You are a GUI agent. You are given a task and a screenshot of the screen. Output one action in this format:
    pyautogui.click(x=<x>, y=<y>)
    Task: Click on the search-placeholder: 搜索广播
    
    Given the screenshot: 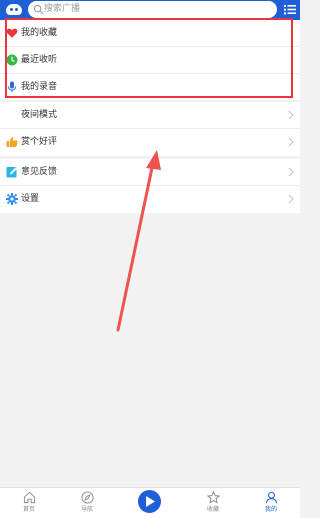 What is the action you would take?
    pyautogui.click(x=62, y=9)
    